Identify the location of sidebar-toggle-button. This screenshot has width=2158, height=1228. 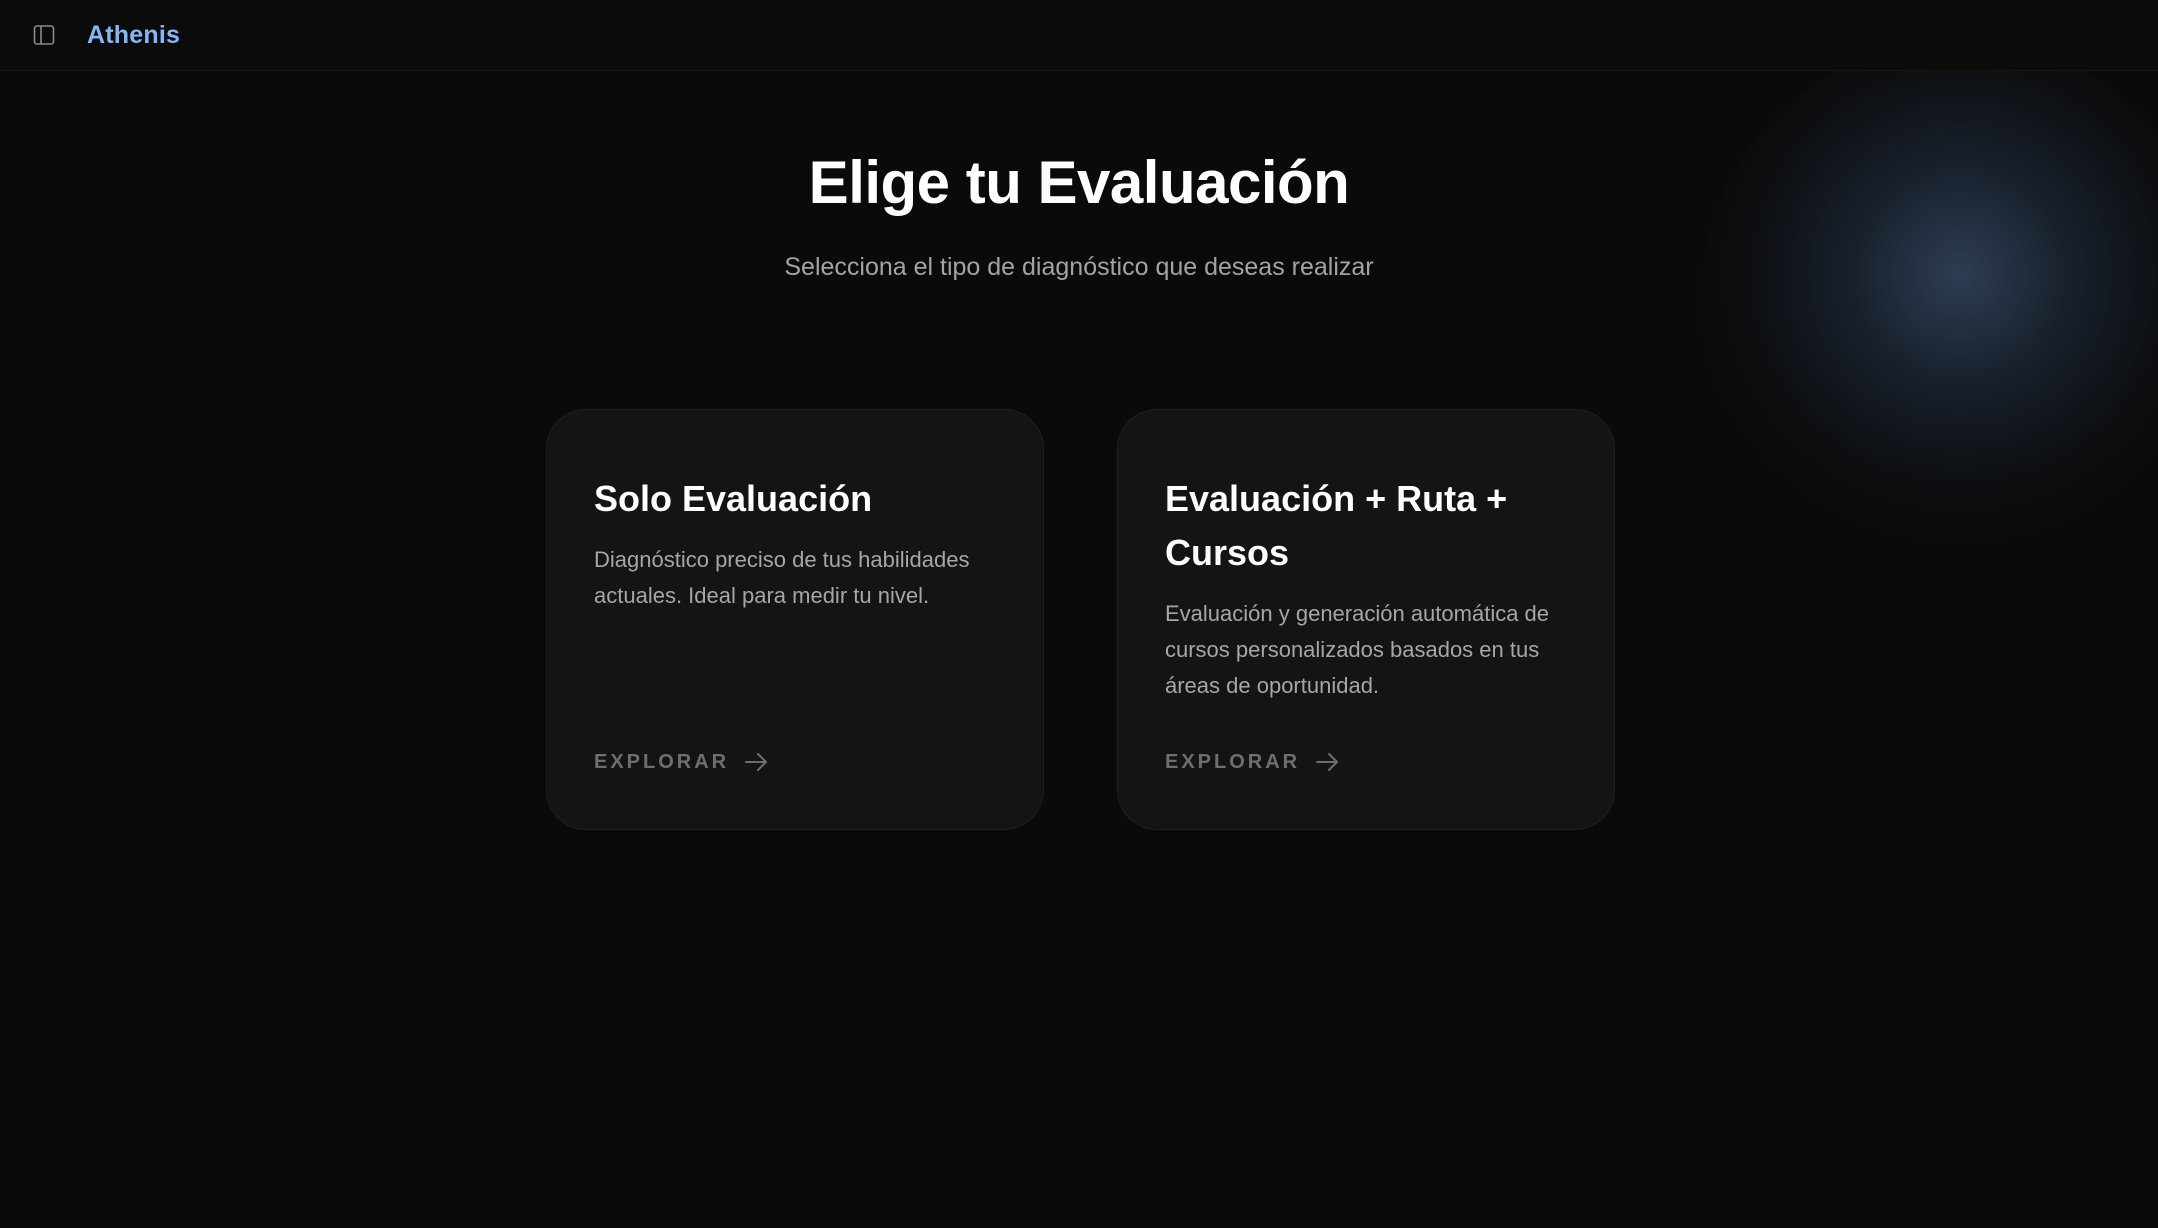
(44, 35).